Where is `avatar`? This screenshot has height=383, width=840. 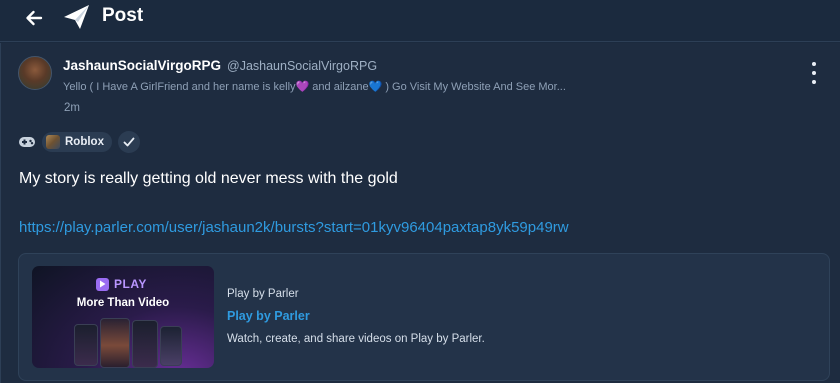
avatar is located at coordinates (35, 73).